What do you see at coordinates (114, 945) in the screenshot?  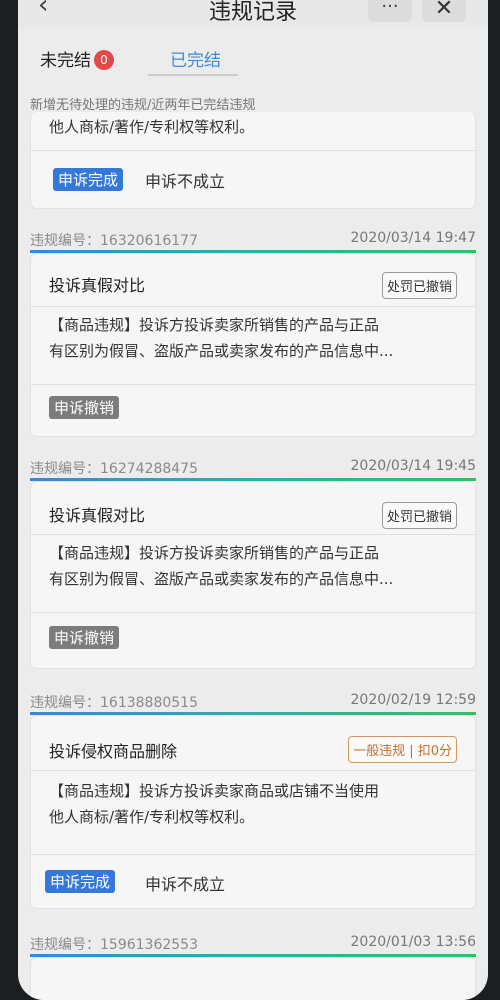 I see `violation-id: 违规编号：15961362553` at bounding box center [114, 945].